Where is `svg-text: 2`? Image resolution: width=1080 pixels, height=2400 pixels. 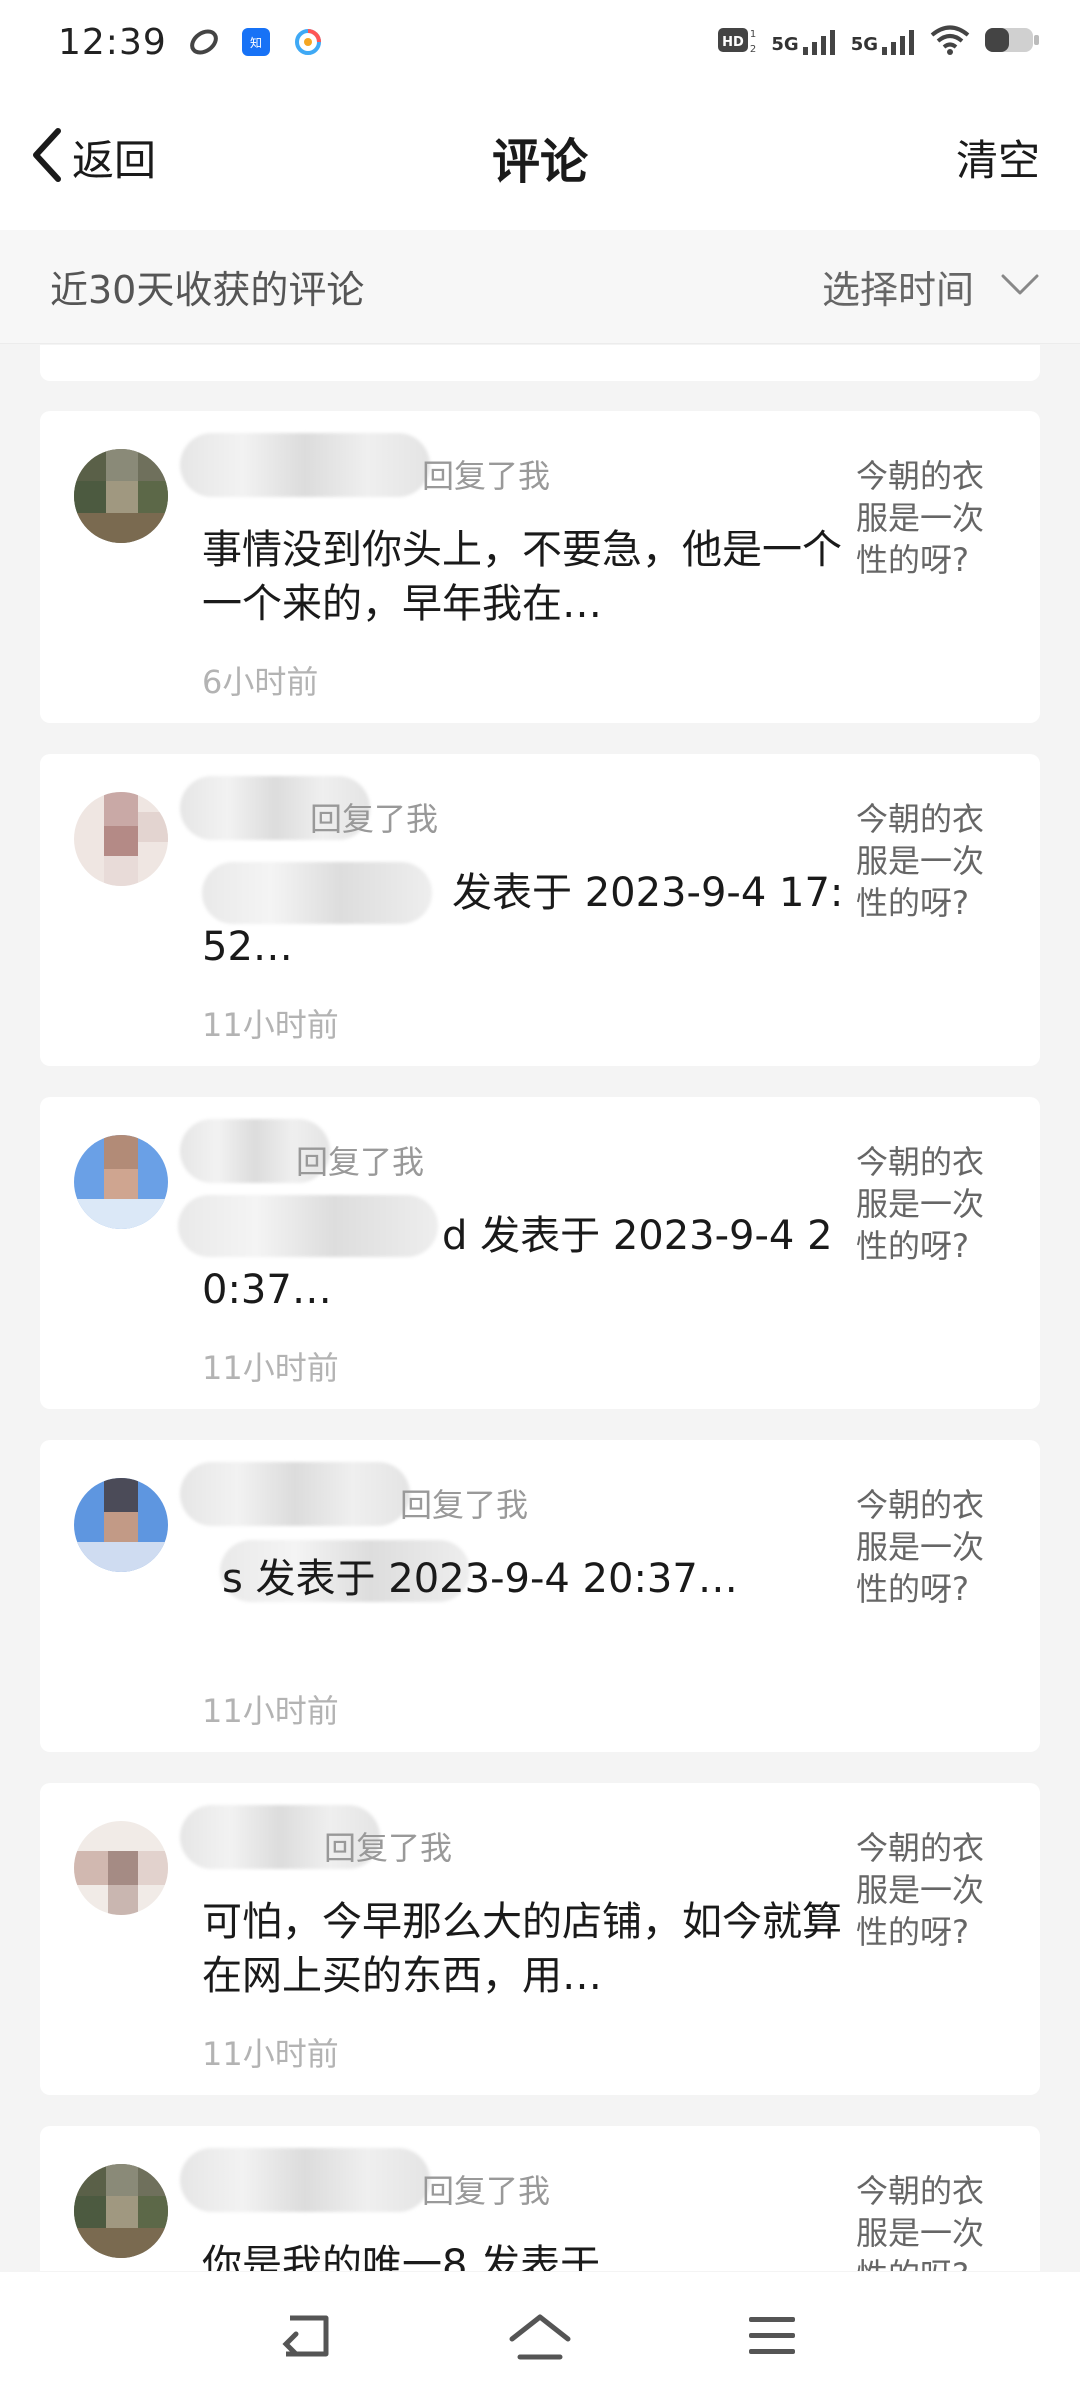 svg-text: 2 is located at coordinates (753, 49).